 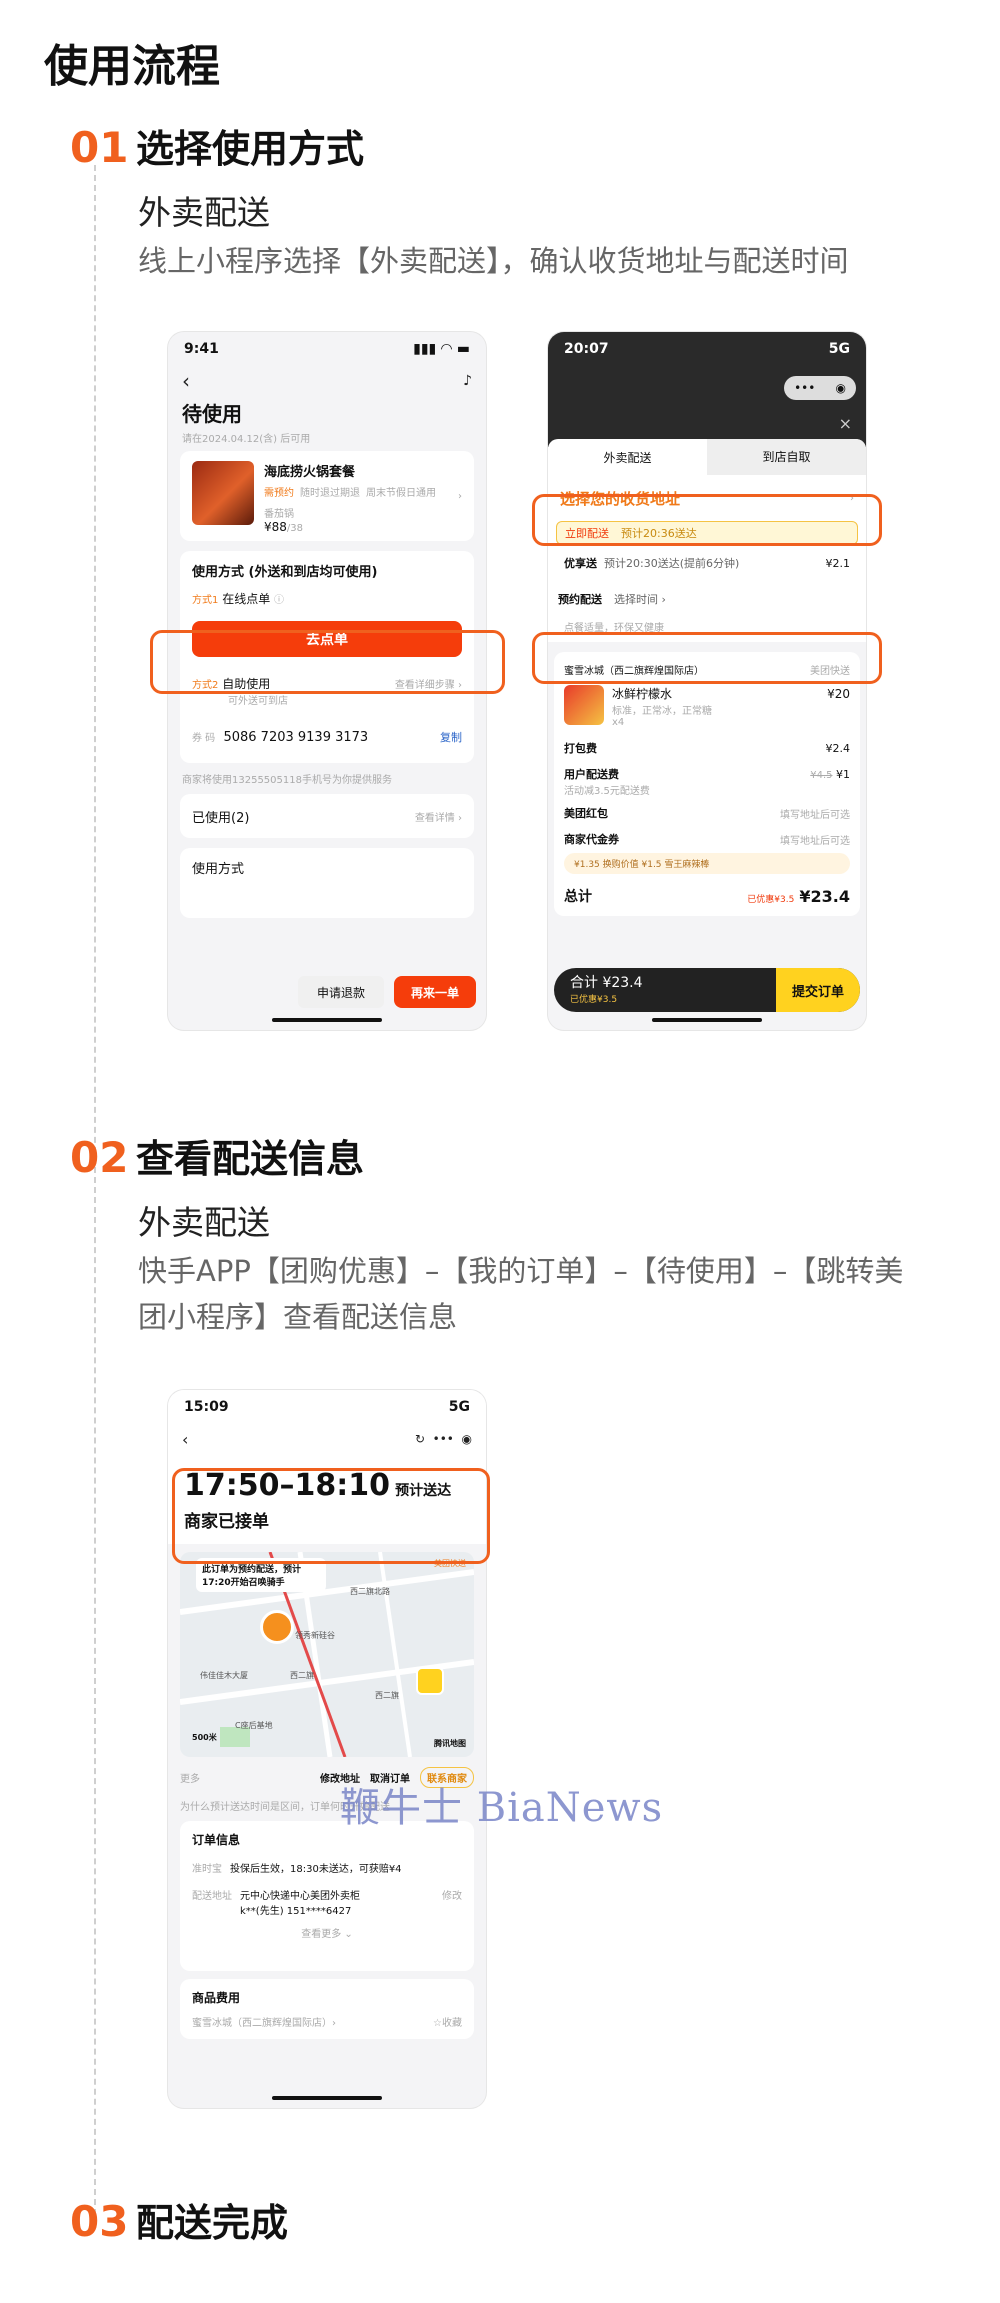 What do you see at coordinates (642, 694) in the screenshot?
I see `item-name: 冰鲜柠檬水` at bounding box center [642, 694].